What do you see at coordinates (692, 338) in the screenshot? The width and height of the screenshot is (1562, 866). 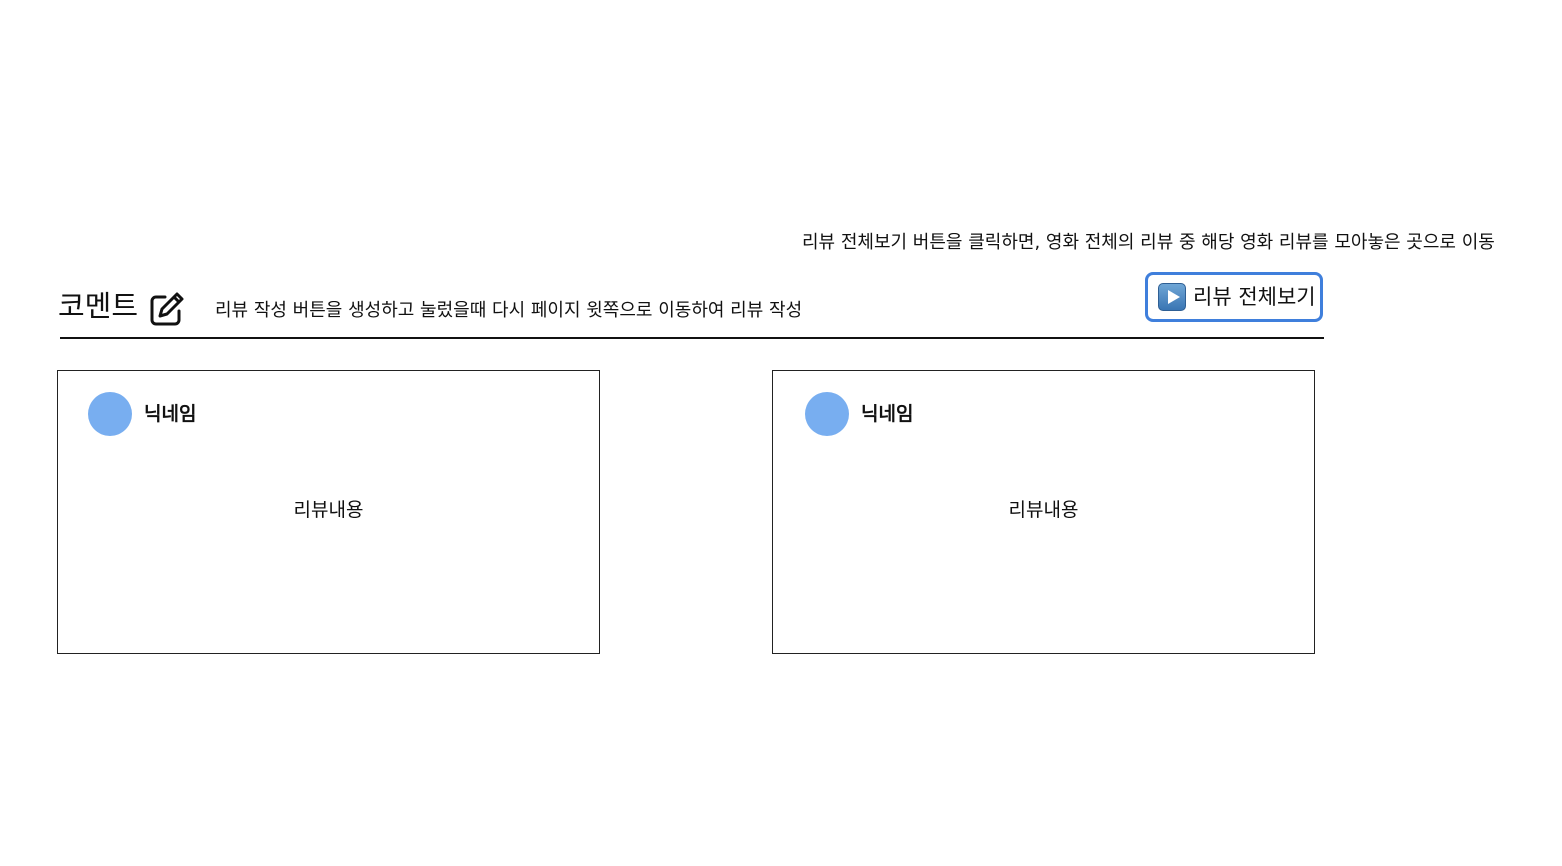 I see `section-divider` at bounding box center [692, 338].